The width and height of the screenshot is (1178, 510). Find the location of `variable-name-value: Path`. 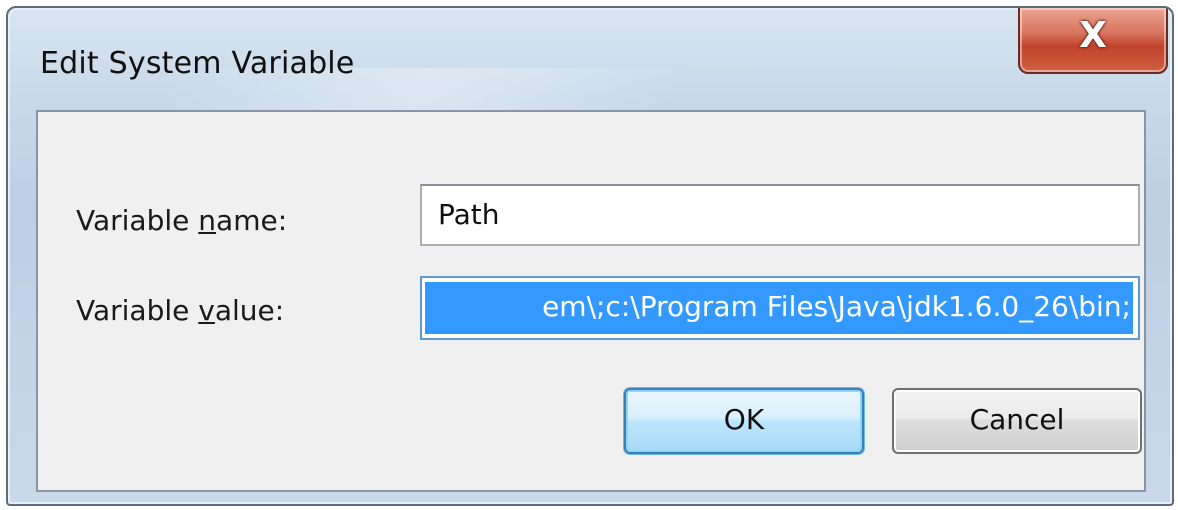

variable-name-value: Path is located at coordinates (469, 214).